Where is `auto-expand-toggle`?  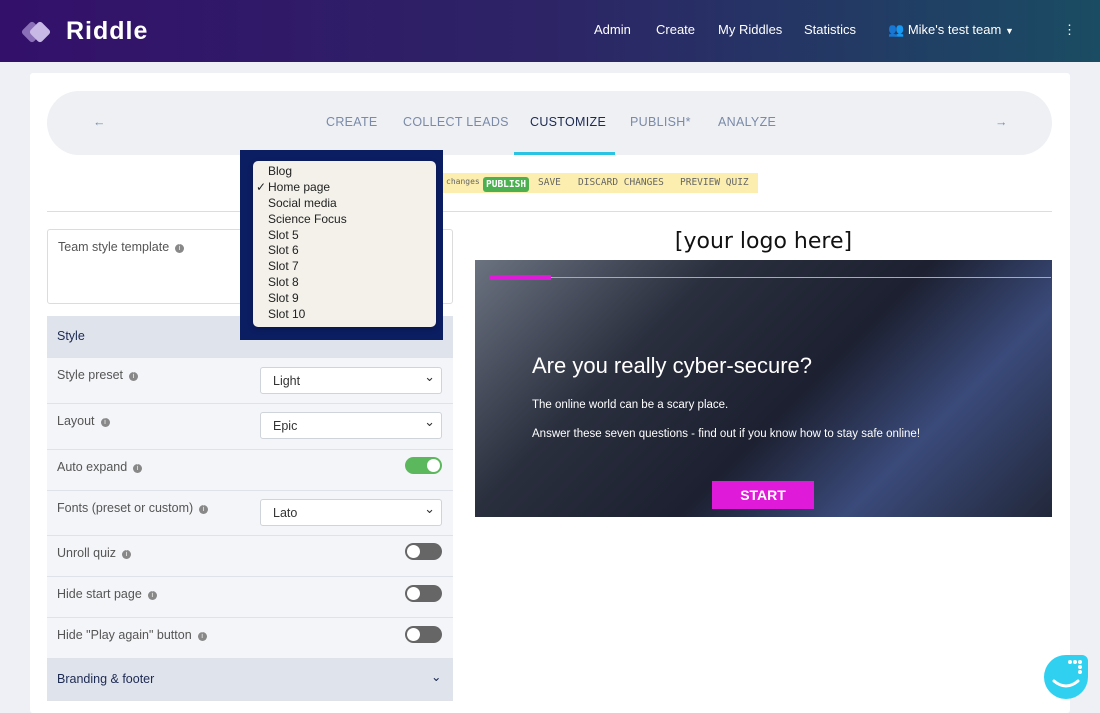 auto-expand-toggle is located at coordinates (423, 465).